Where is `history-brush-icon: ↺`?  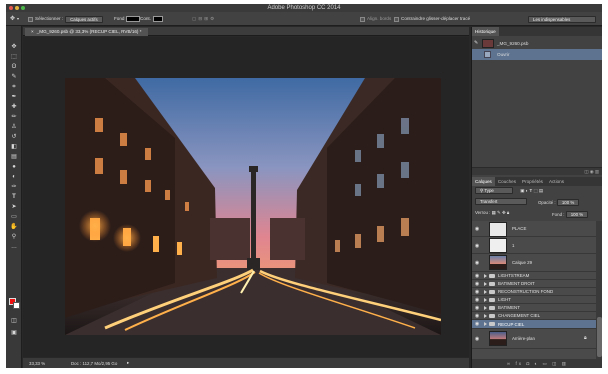
history-brush-icon: ↺ is located at coordinates (14, 137).